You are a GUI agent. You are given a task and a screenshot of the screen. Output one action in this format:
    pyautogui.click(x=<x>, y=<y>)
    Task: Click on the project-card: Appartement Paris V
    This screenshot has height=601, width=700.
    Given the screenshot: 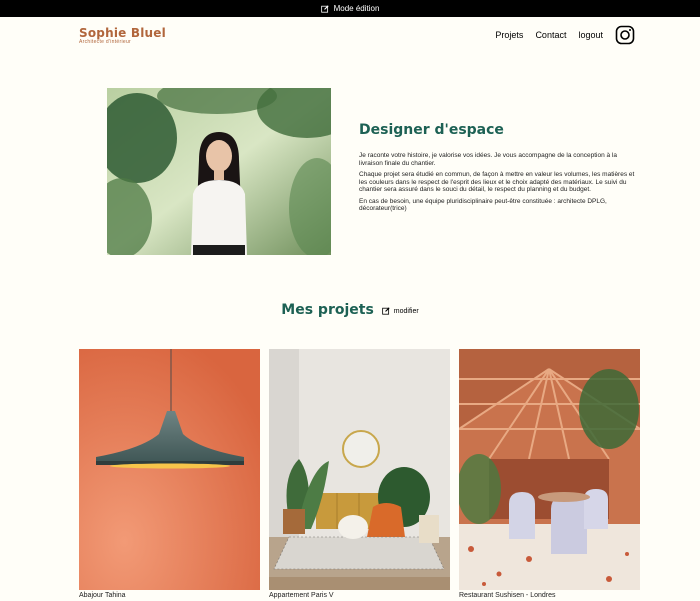 What is the action you would take?
    pyautogui.click(x=359, y=474)
    